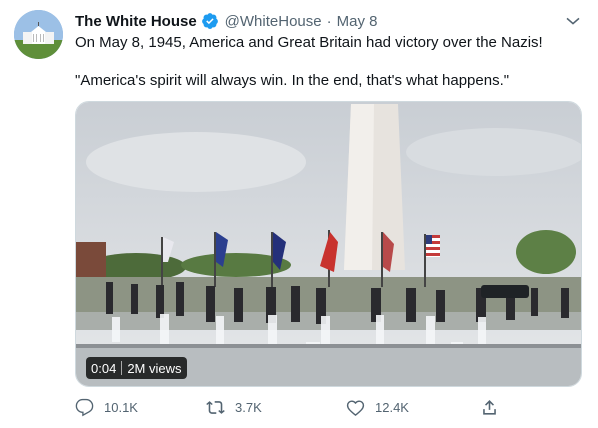  What do you see at coordinates (136, 21) in the screenshot?
I see `author-name: The White House` at bounding box center [136, 21].